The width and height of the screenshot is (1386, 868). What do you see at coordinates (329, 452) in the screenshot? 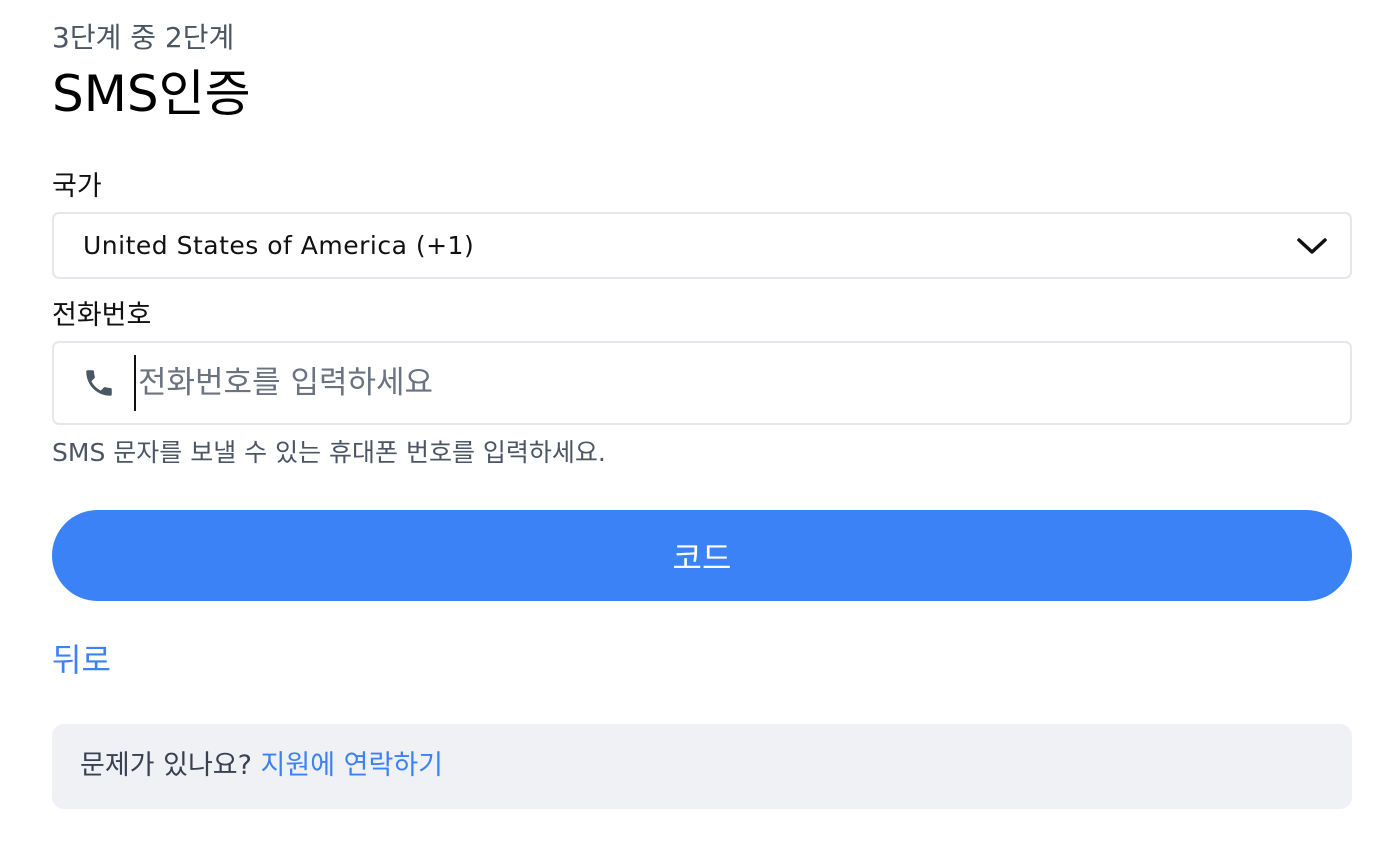
I see `phone-help-text: SMS 문자를 보낼 수 있는 휴대폰 번호를 입력하세요.` at bounding box center [329, 452].